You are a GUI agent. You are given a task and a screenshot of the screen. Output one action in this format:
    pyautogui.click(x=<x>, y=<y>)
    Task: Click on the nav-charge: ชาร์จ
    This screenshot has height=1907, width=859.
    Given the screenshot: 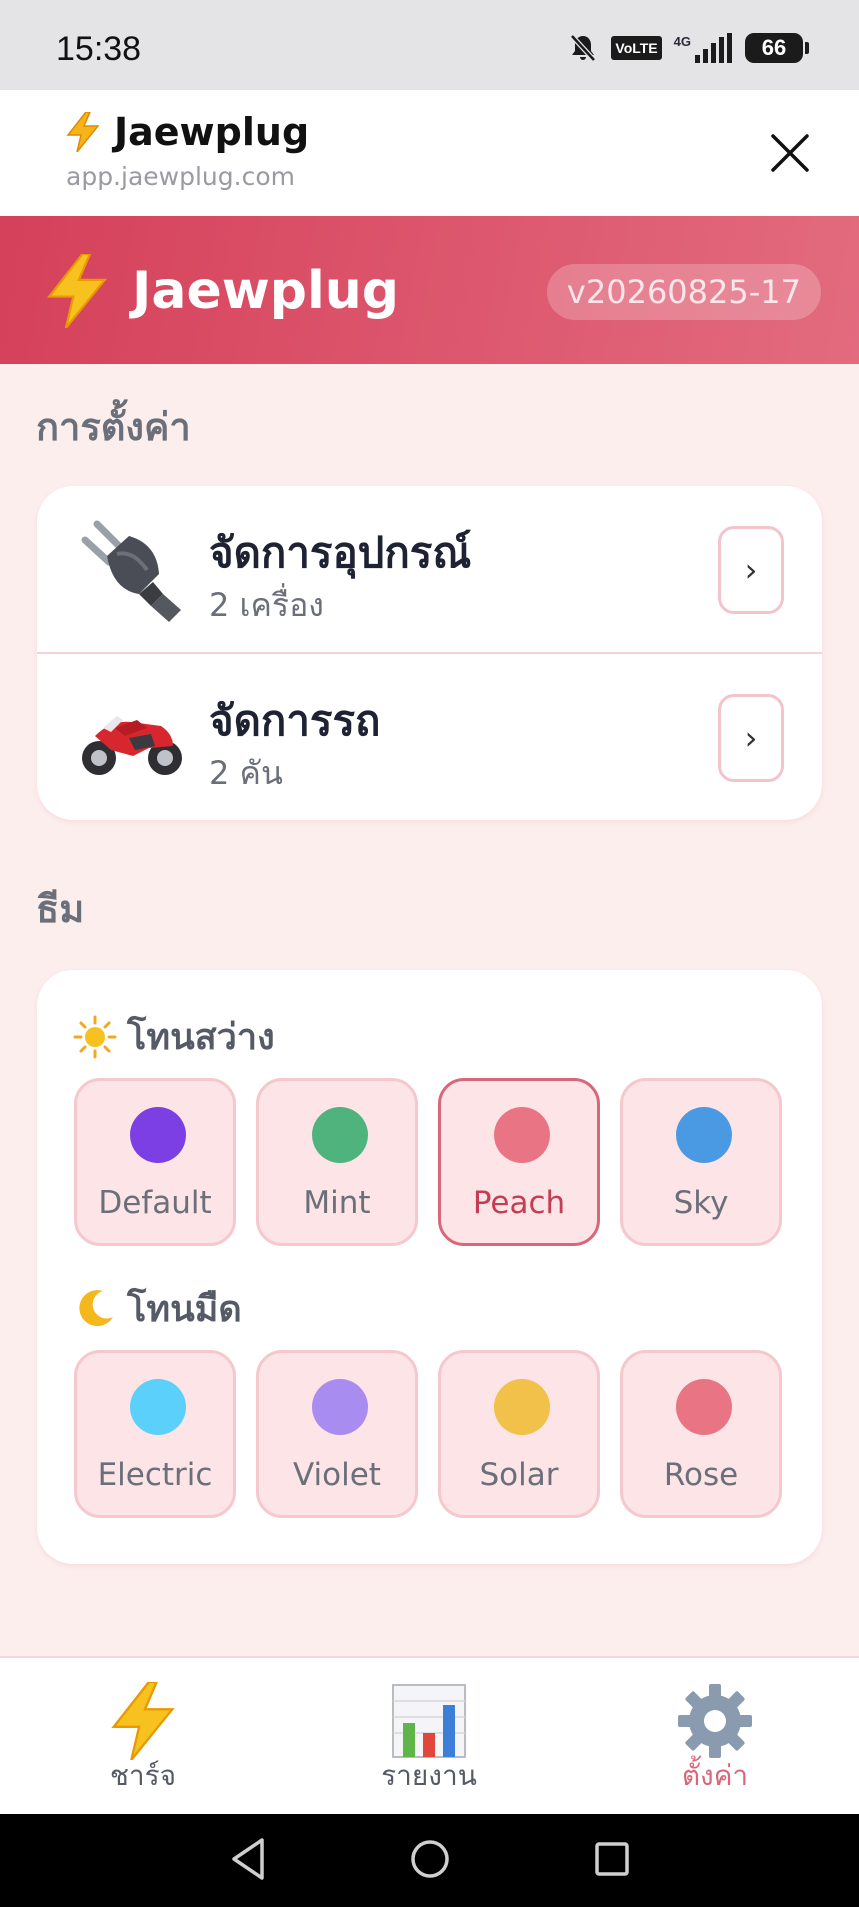 What is the action you would take?
    pyautogui.click(x=143, y=1739)
    